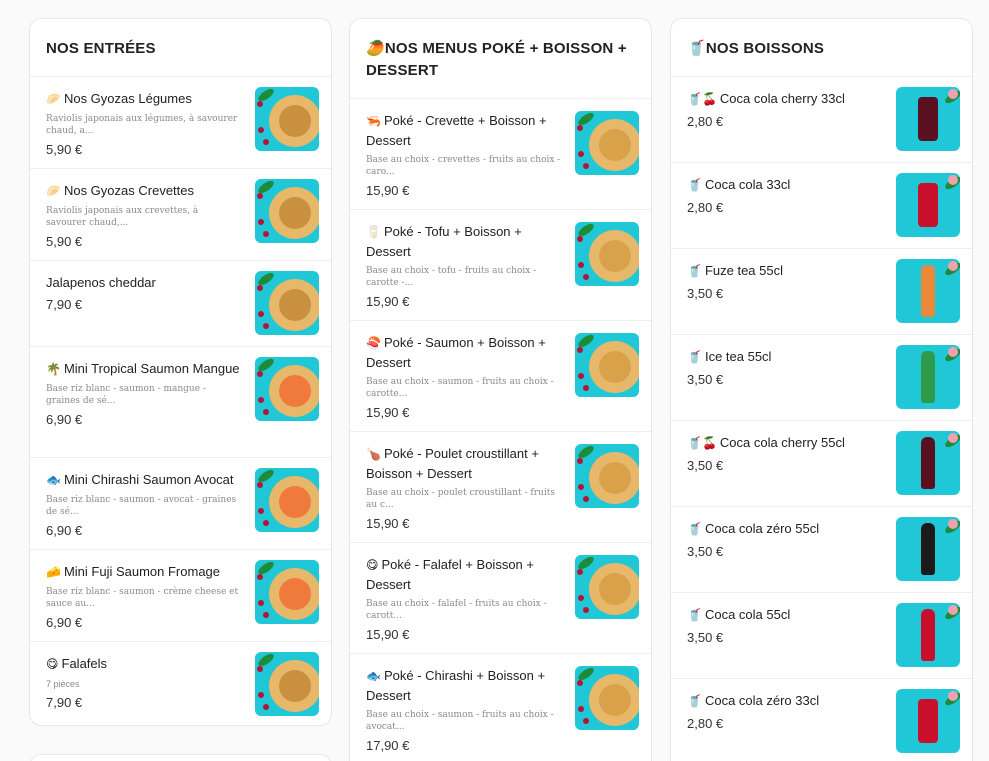  I want to click on menu-item: 🥤 Coca cola 33cl 2,80 €, so click(821, 206).